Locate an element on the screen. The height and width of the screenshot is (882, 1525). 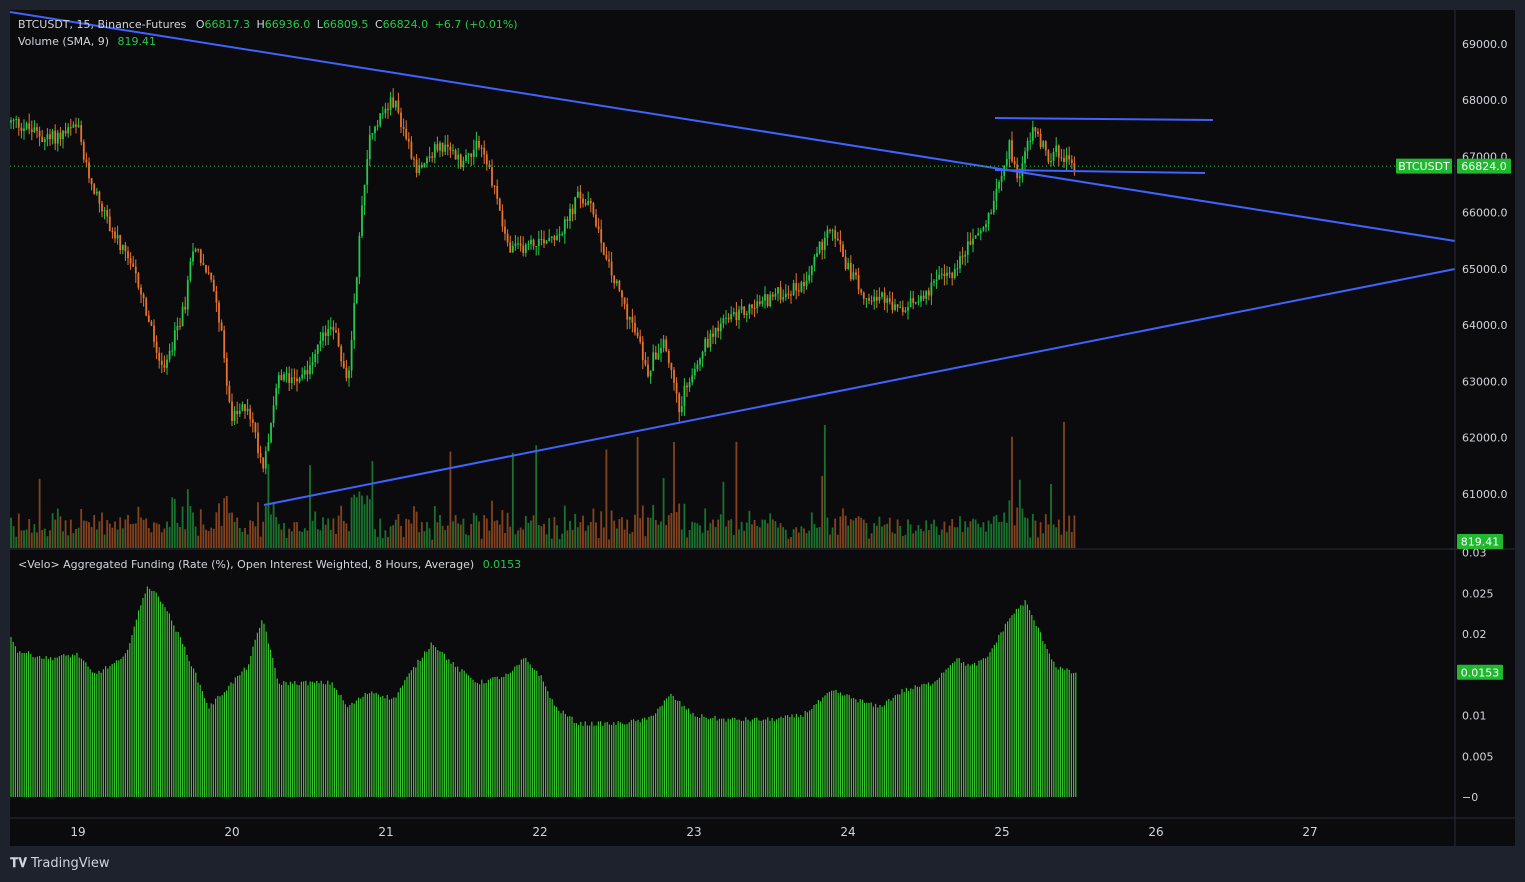
trendline is located at coordinates (1104, 119).